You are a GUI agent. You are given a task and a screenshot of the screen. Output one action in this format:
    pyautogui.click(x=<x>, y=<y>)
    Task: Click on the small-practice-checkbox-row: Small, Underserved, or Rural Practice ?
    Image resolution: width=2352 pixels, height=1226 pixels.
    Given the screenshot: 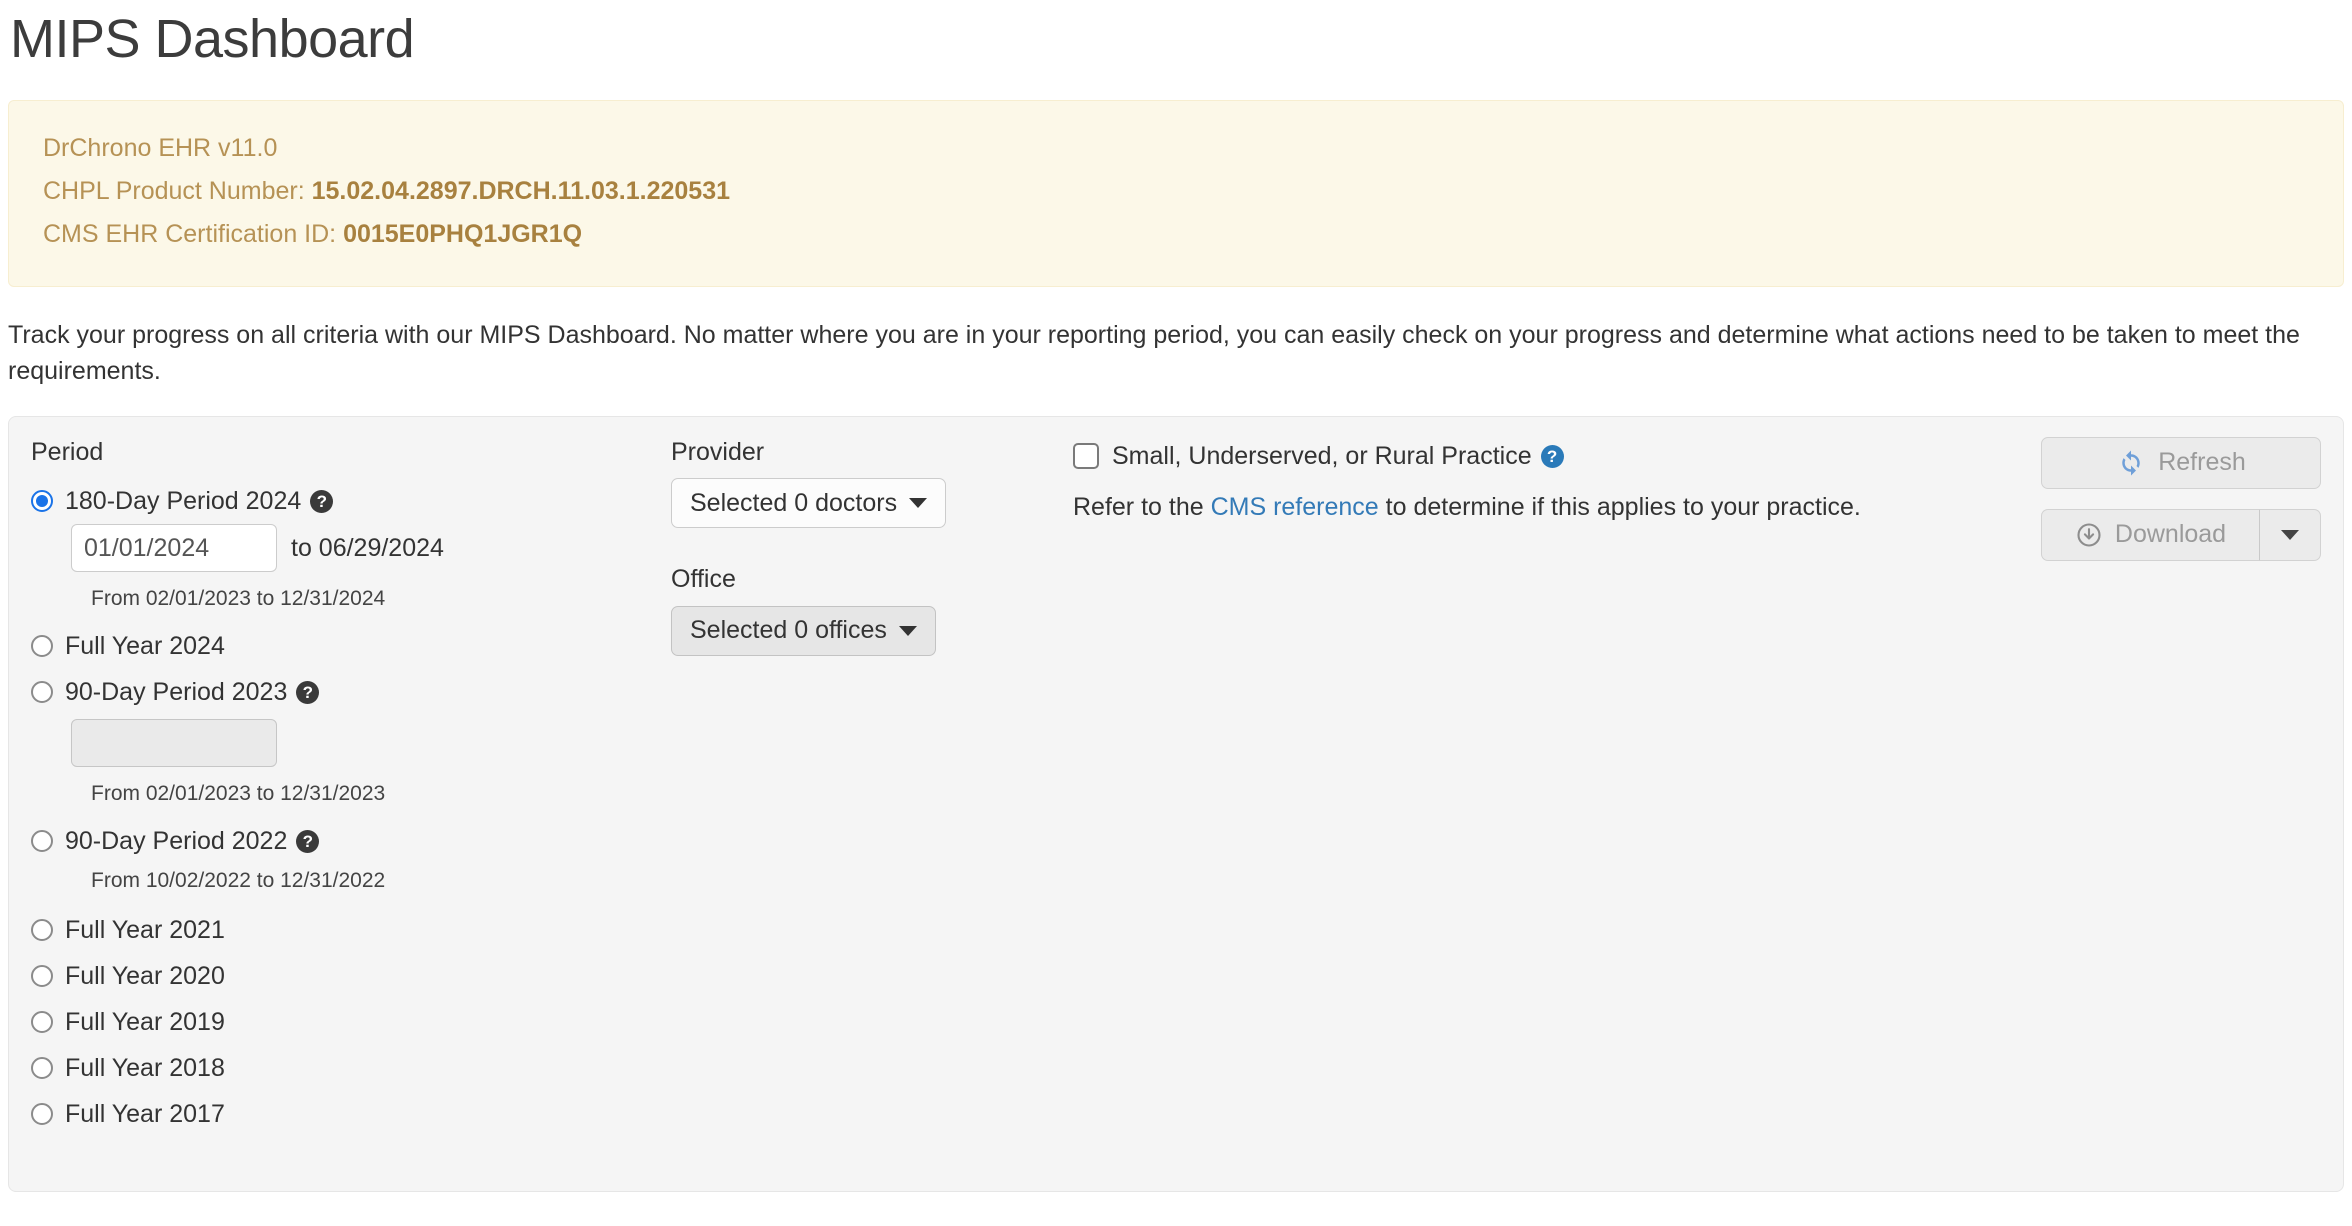 What is the action you would take?
    pyautogui.click(x=1533, y=456)
    